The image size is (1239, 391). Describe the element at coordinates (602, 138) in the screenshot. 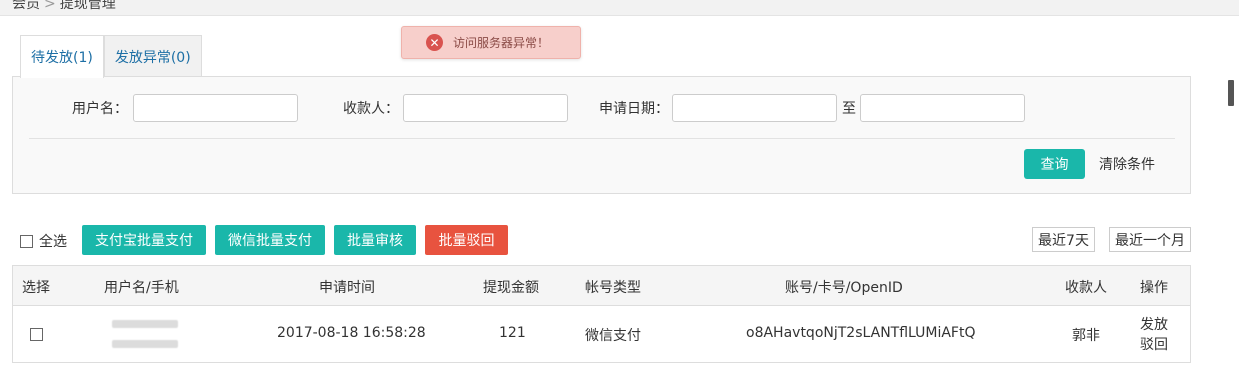

I see `filter-divider` at that location.